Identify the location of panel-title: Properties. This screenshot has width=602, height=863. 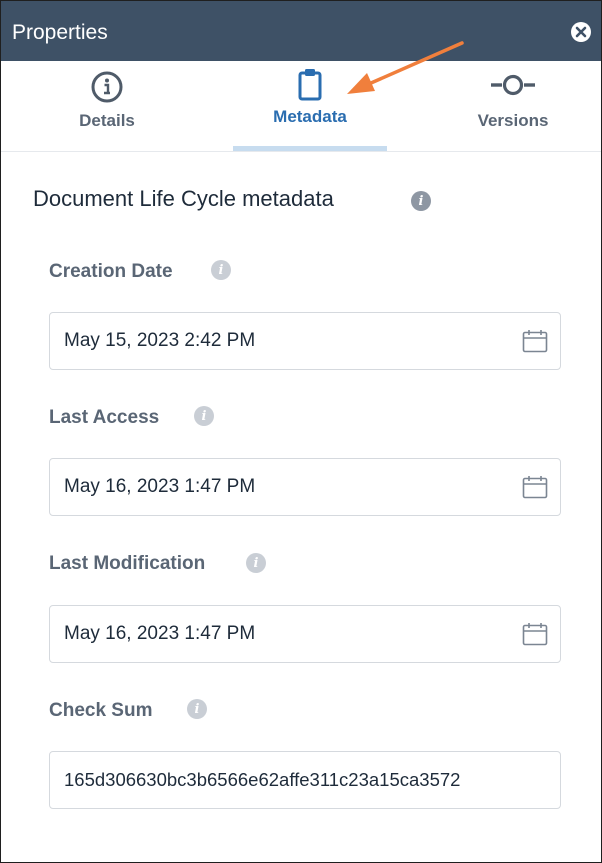
(60, 32).